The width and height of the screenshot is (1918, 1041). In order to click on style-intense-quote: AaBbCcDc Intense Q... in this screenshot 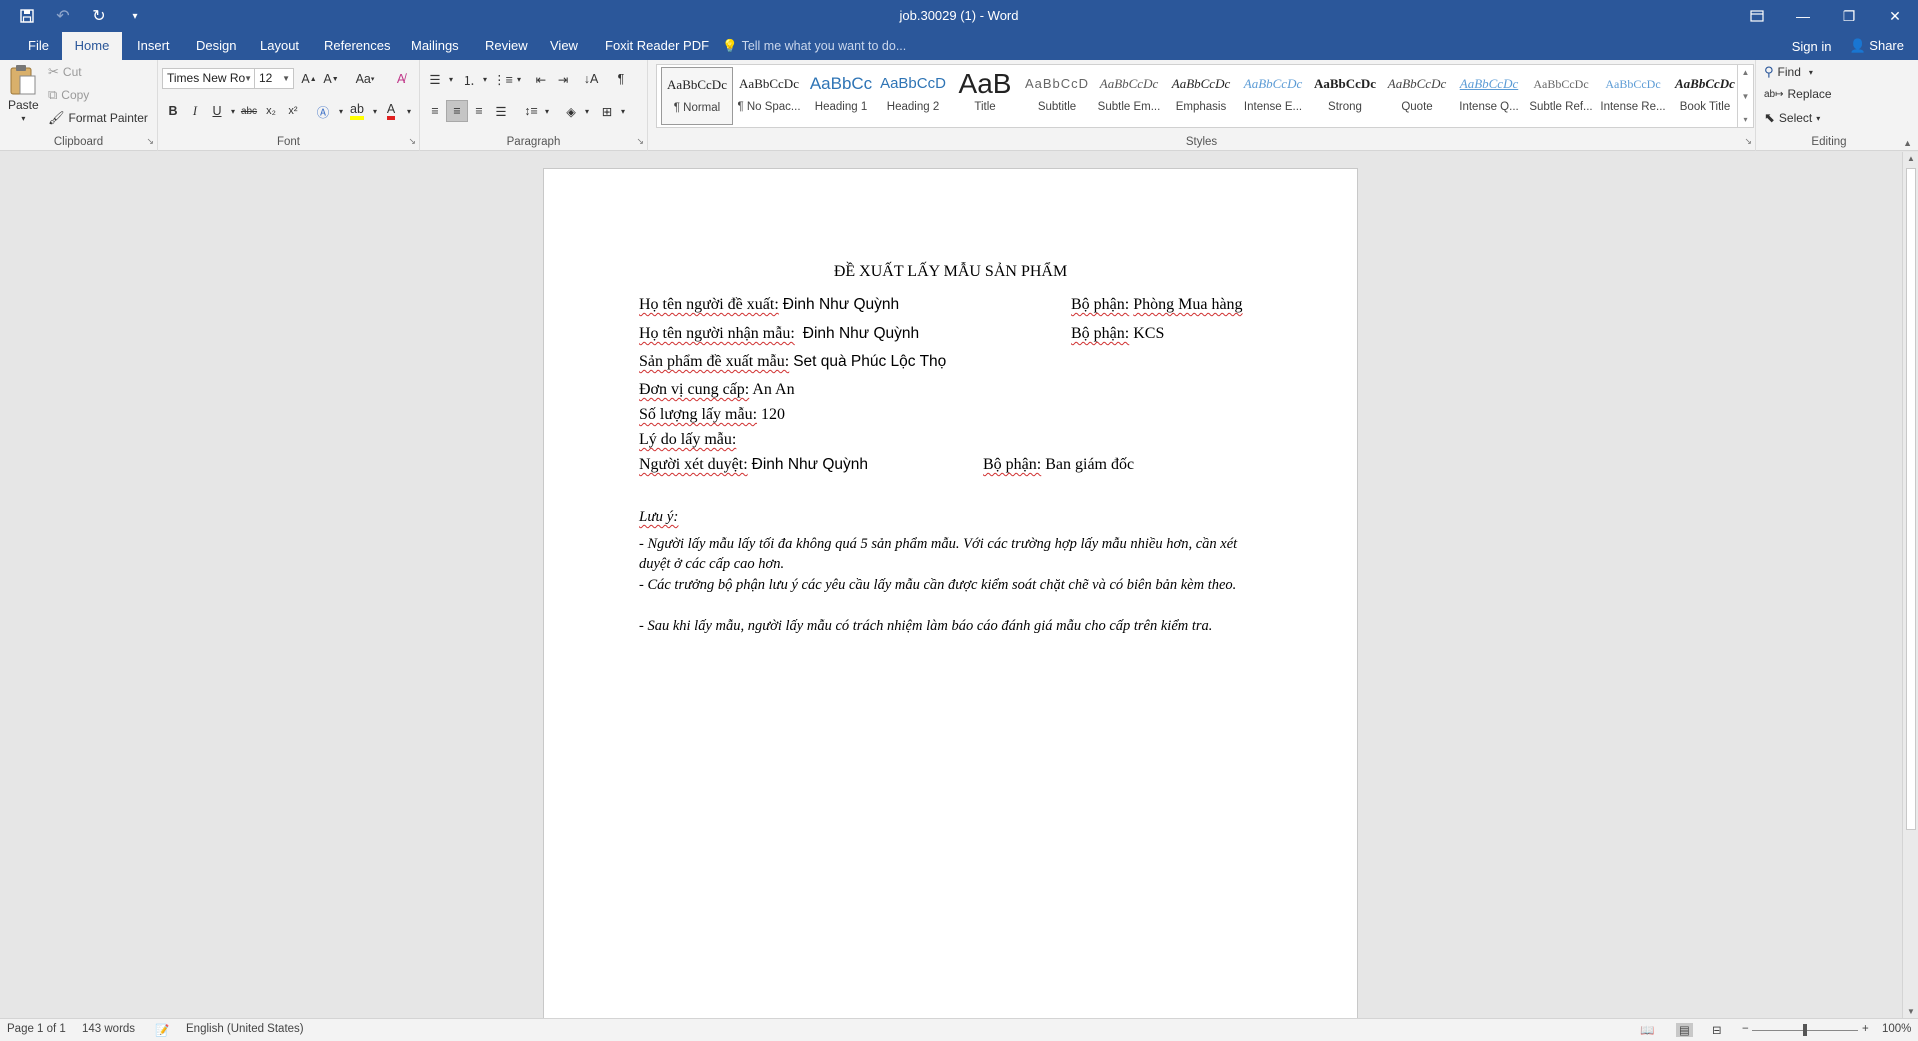, I will do `click(1489, 96)`.